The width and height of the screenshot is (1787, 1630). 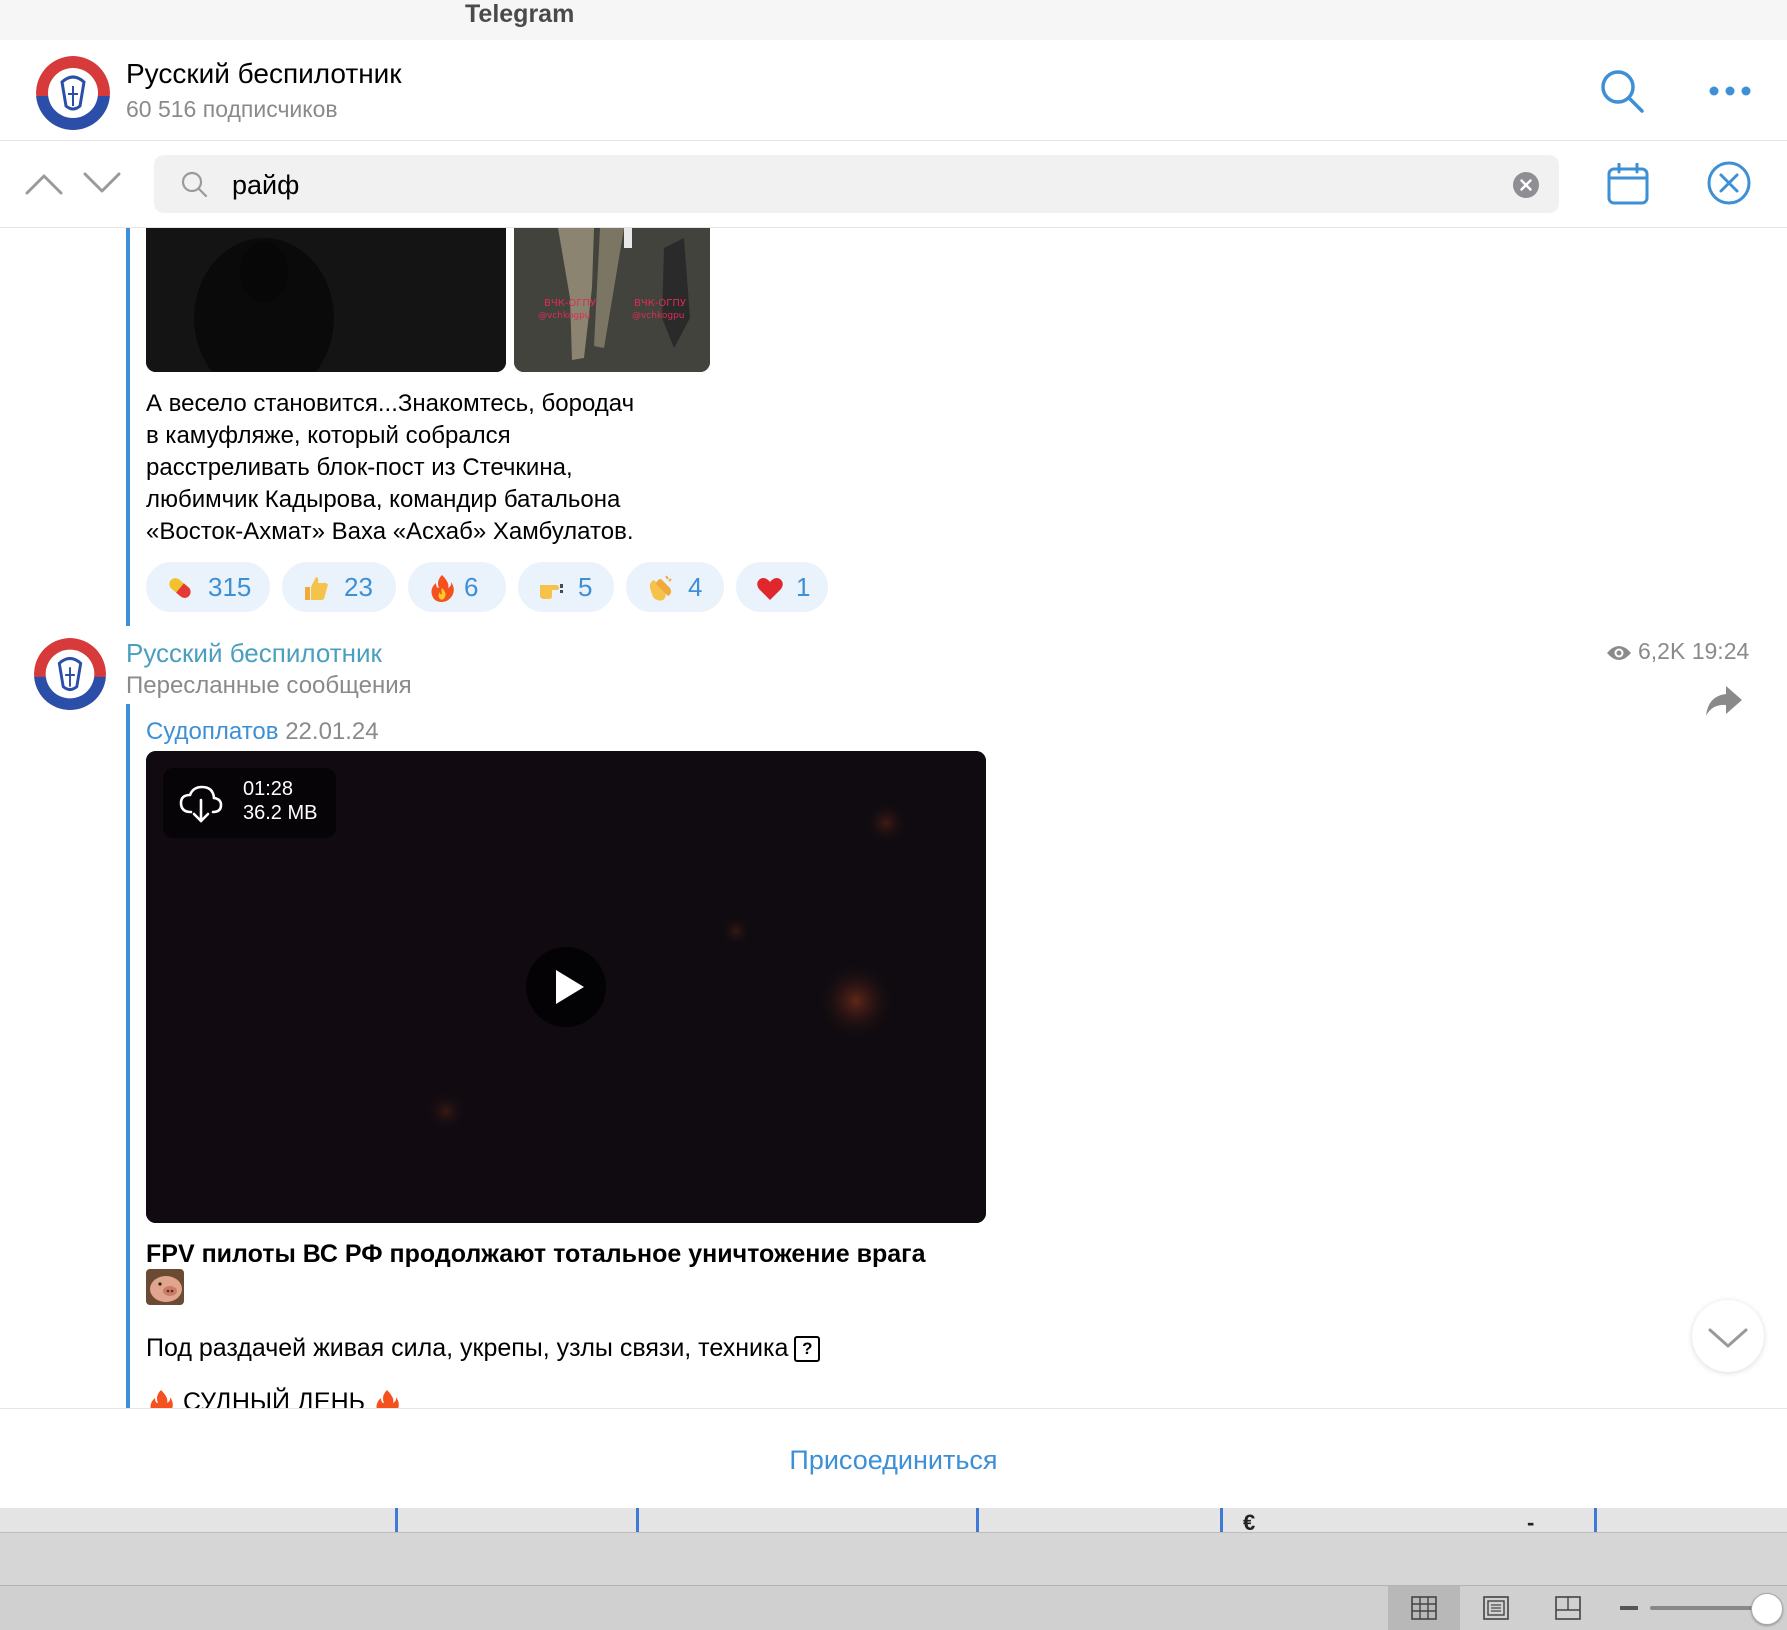 I want to click on forwarded-label: Пересланные сообщения, so click(x=269, y=685).